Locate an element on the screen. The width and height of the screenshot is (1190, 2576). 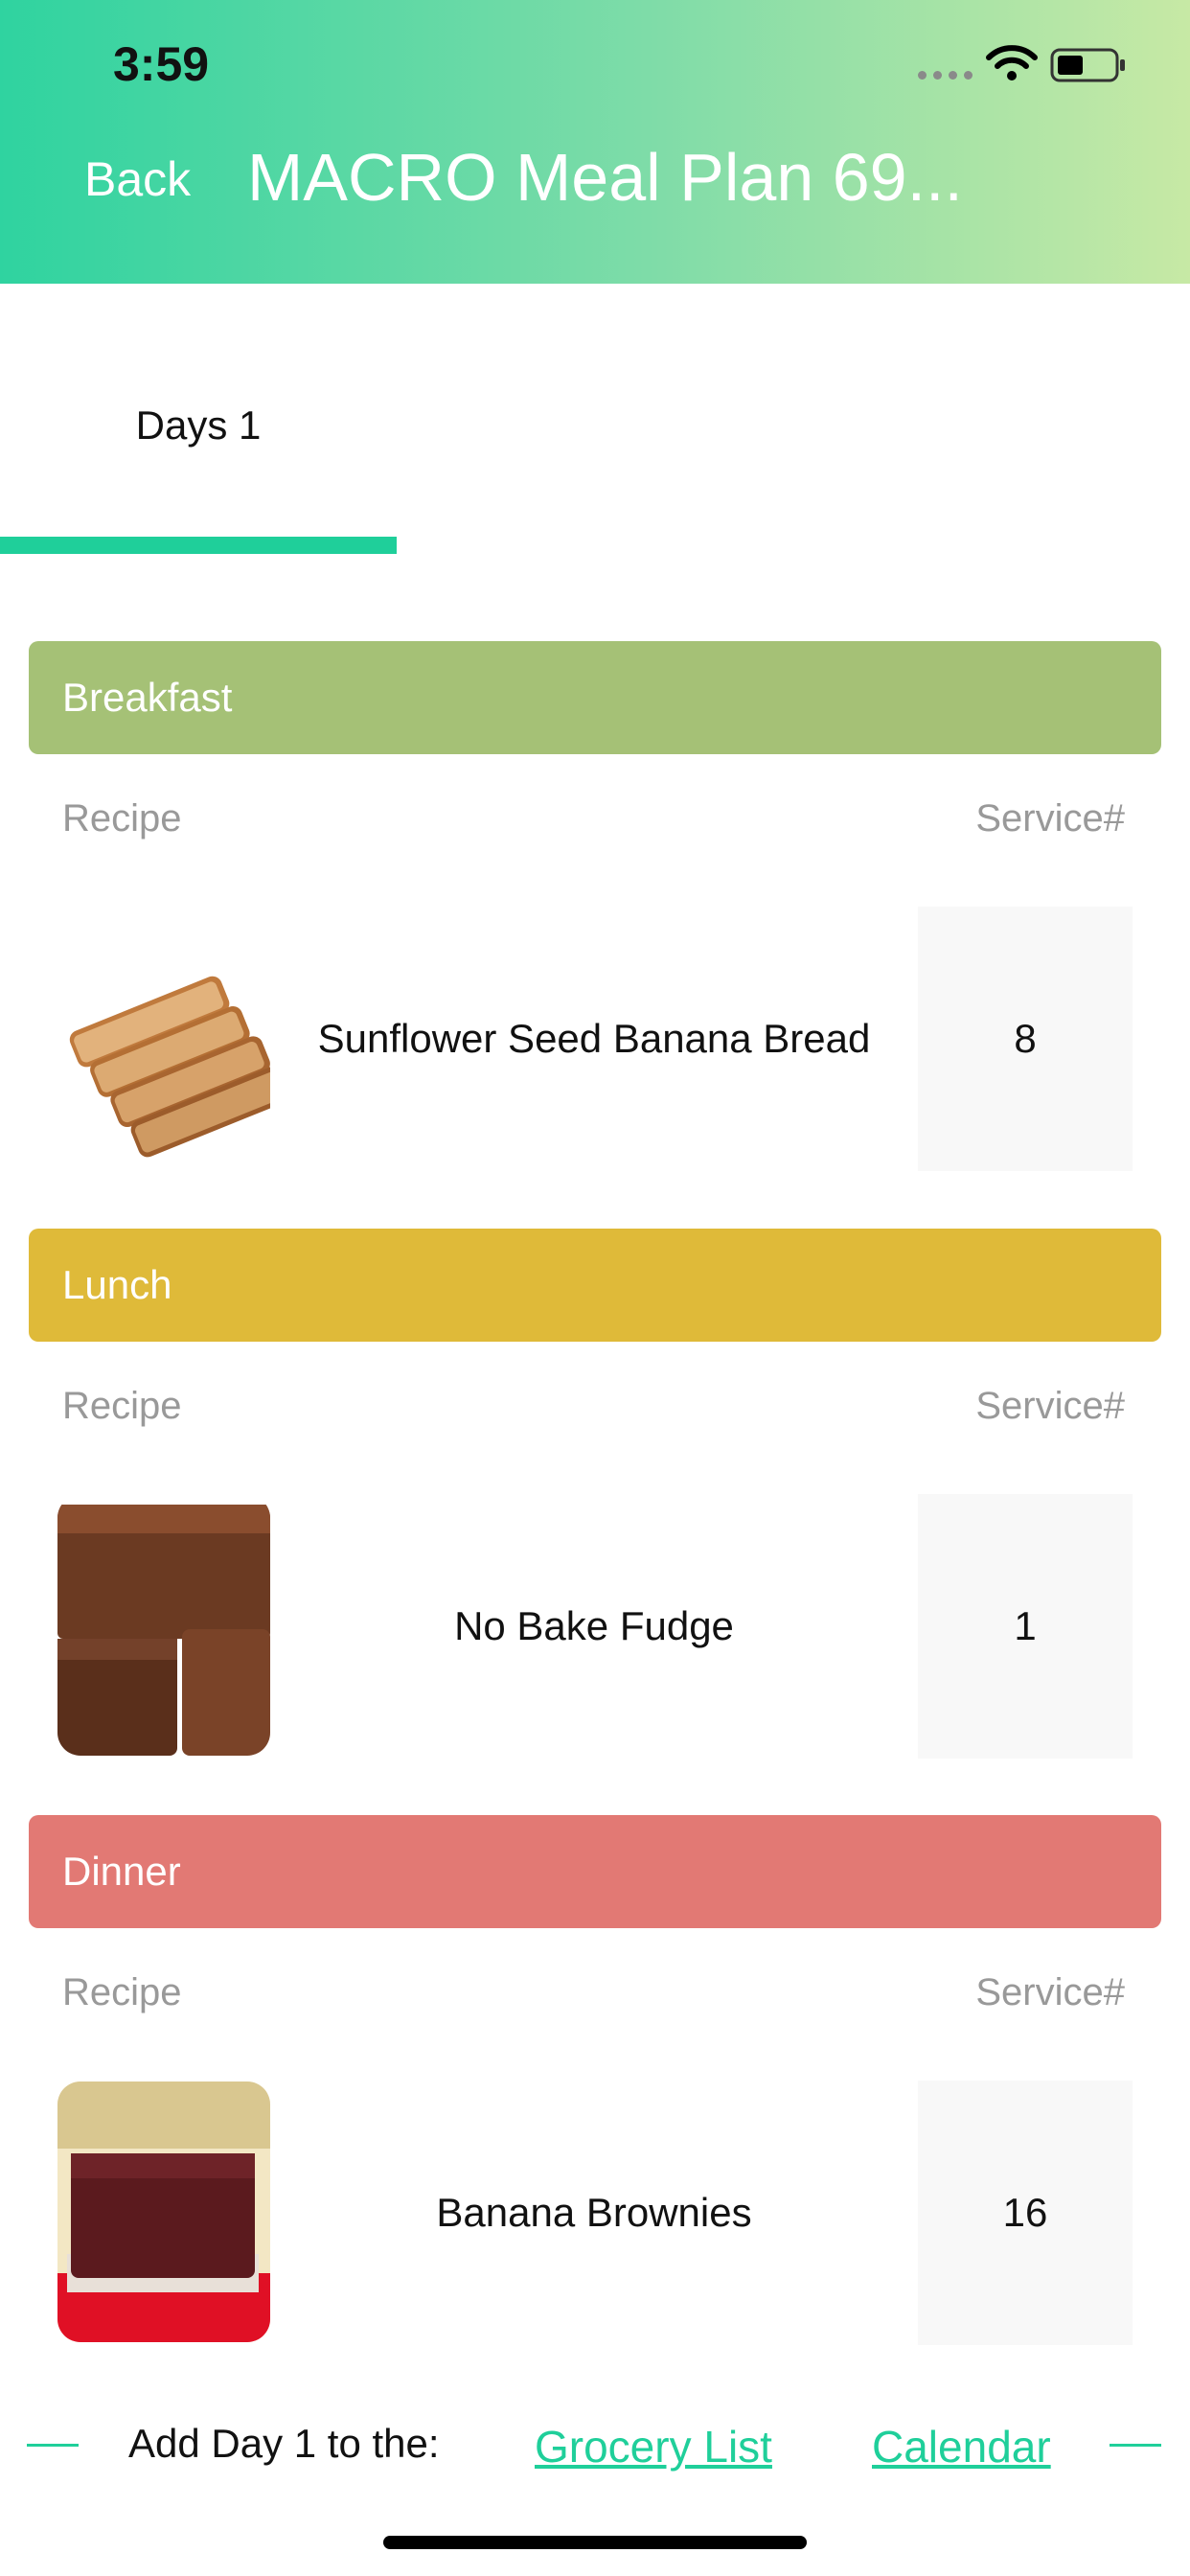
calendar-link: Calendar is located at coordinates (962, 2446).